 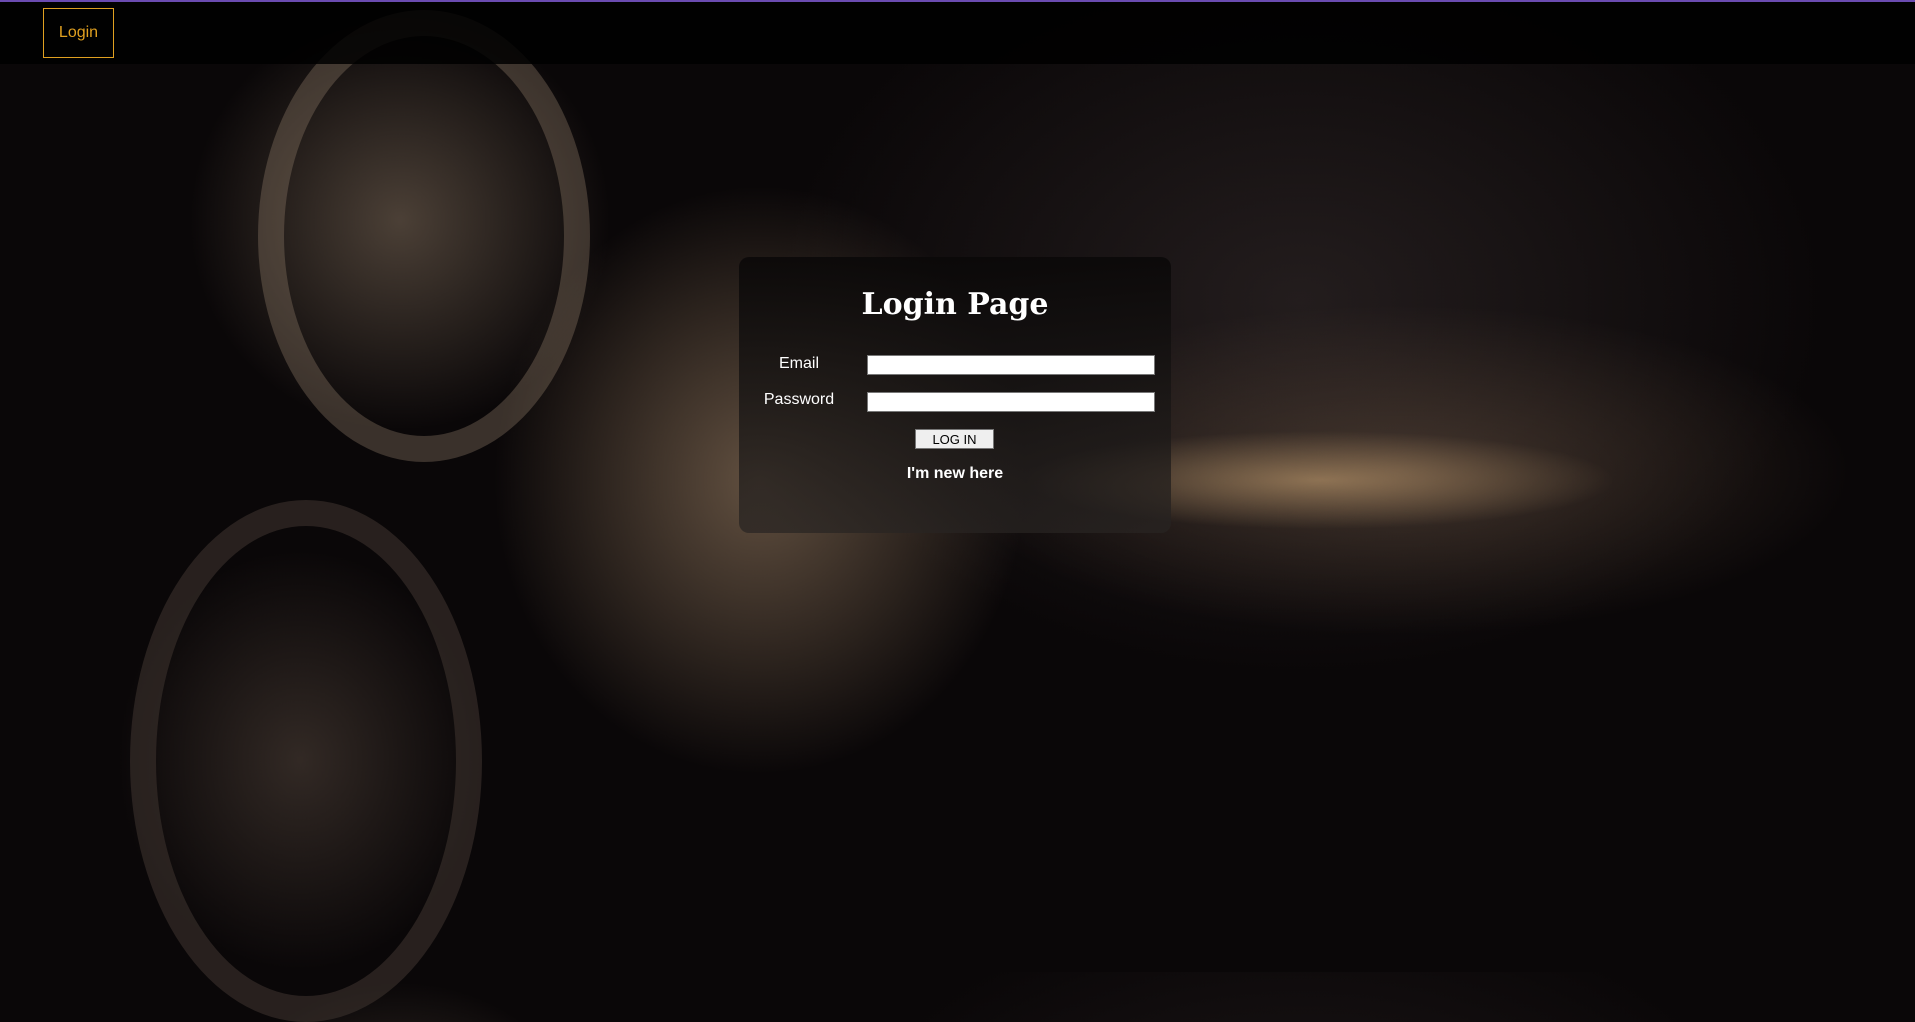 What do you see at coordinates (78, 33) in the screenshot?
I see `nav-login-button: Login` at bounding box center [78, 33].